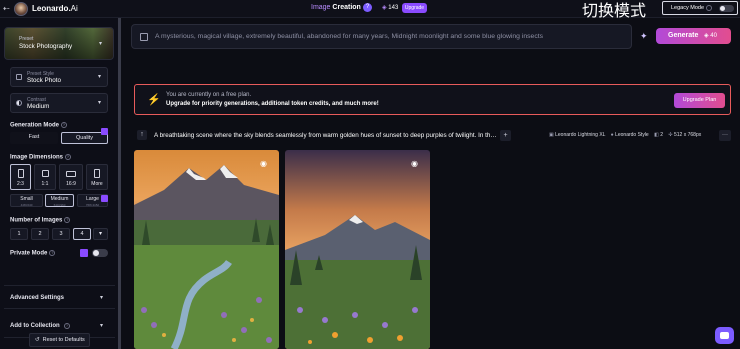  What do you see at coordinates (19, 234) in the screenshot?
I see `count-1-button: 1` at bounding box center [19, 234].